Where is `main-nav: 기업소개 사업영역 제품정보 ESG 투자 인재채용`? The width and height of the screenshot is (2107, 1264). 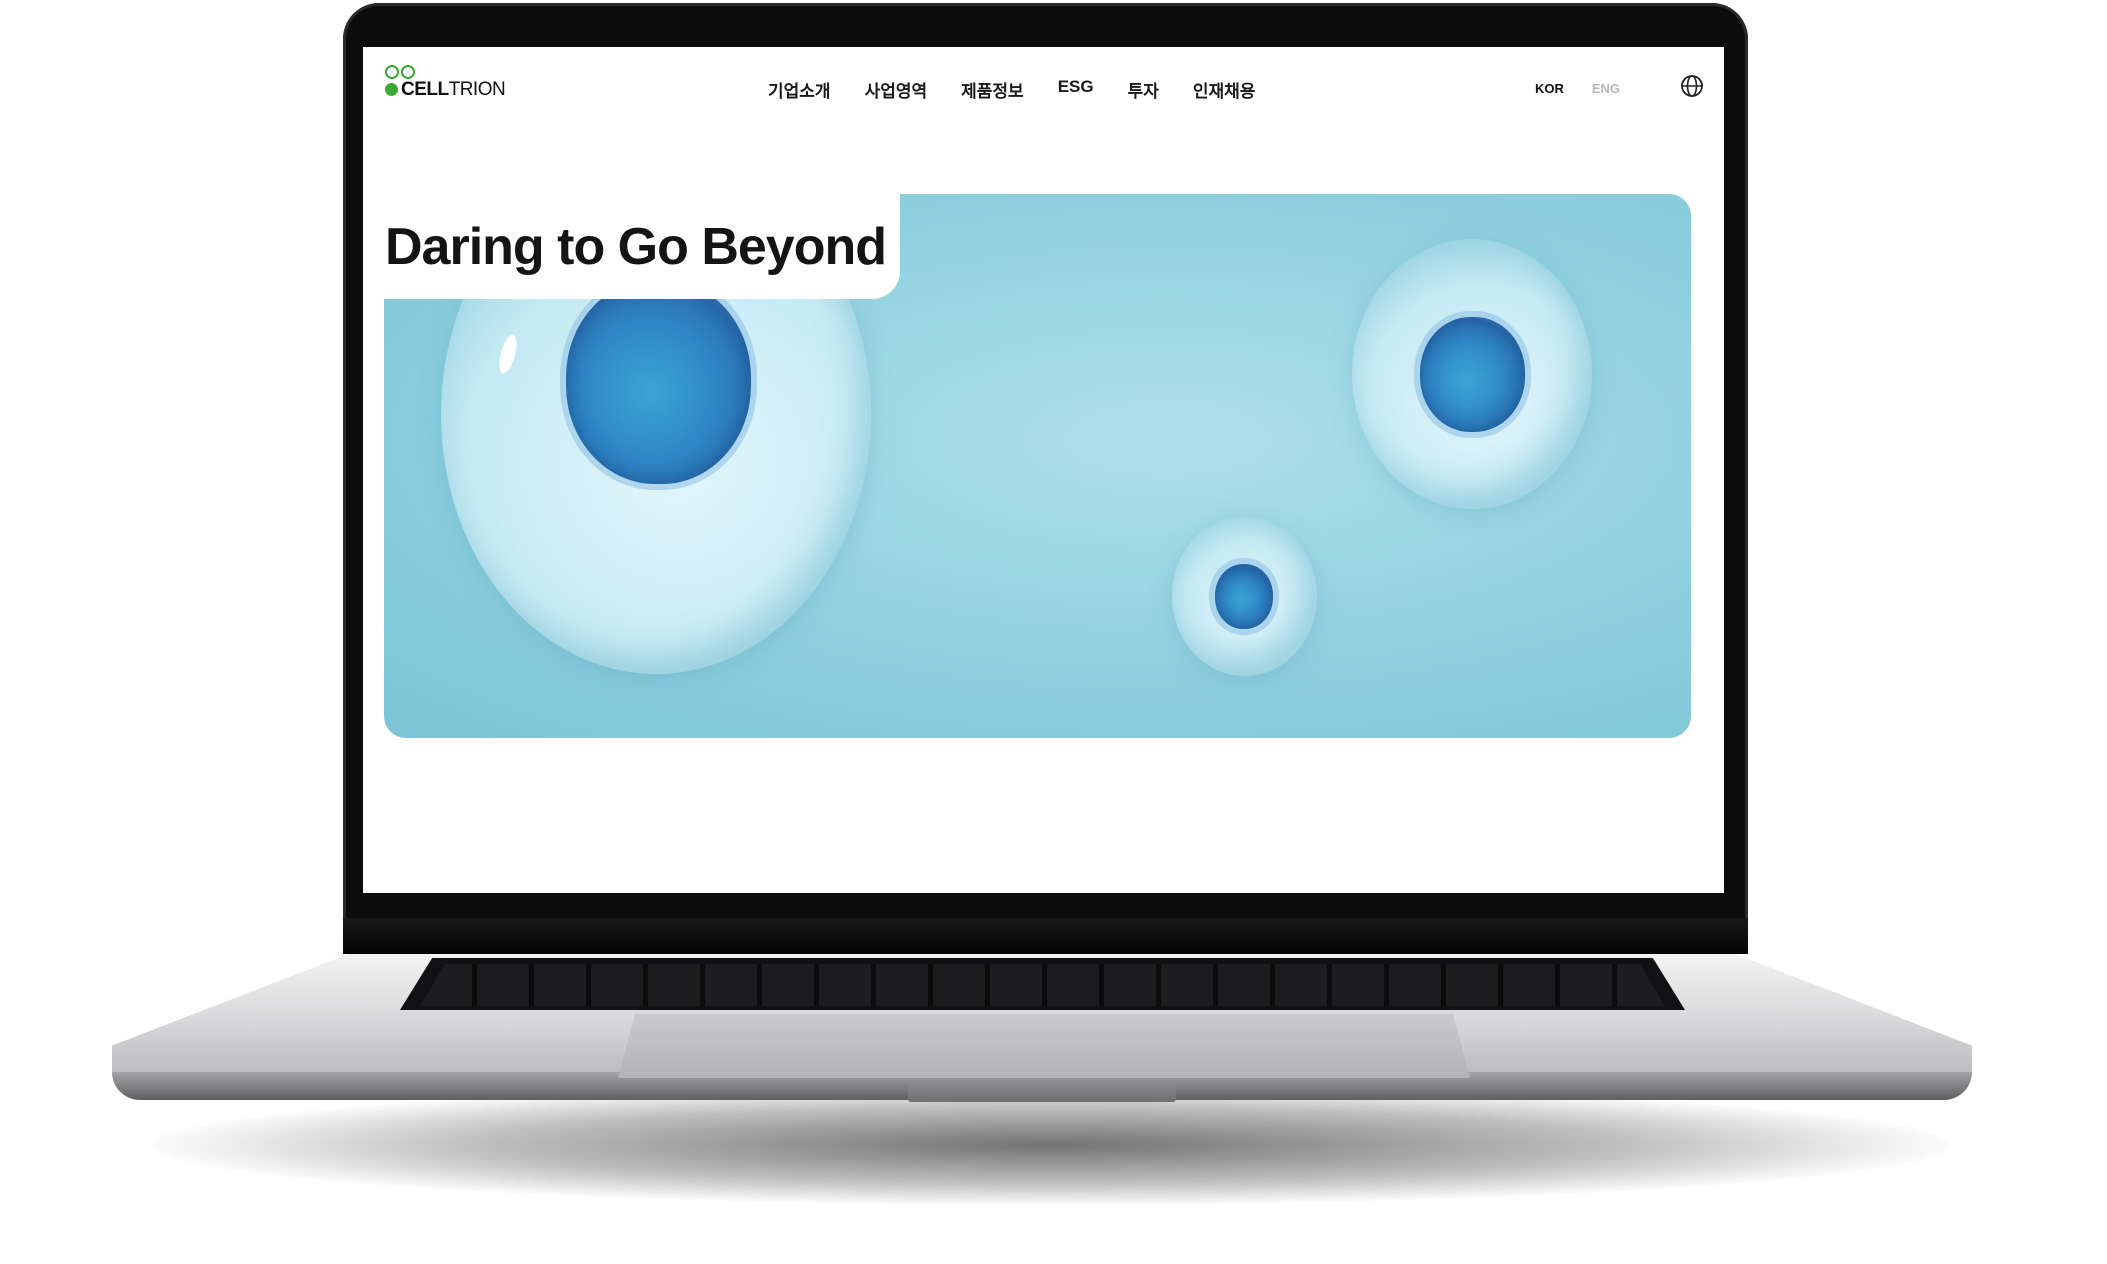 main-nav: 기업소개 사업영역 제품정보 ESG 투자 인재채용 is located at coordinates (1011, 89).